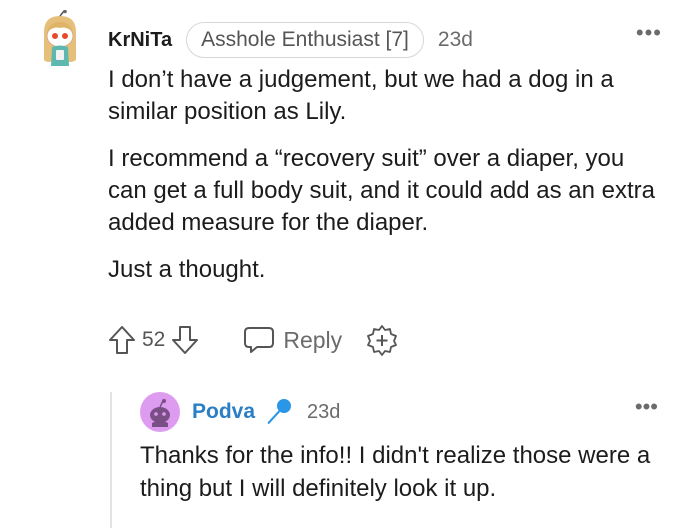 The height and width of the screenshot is (528, 700). I want to click on thread-line, so click(111, 460).